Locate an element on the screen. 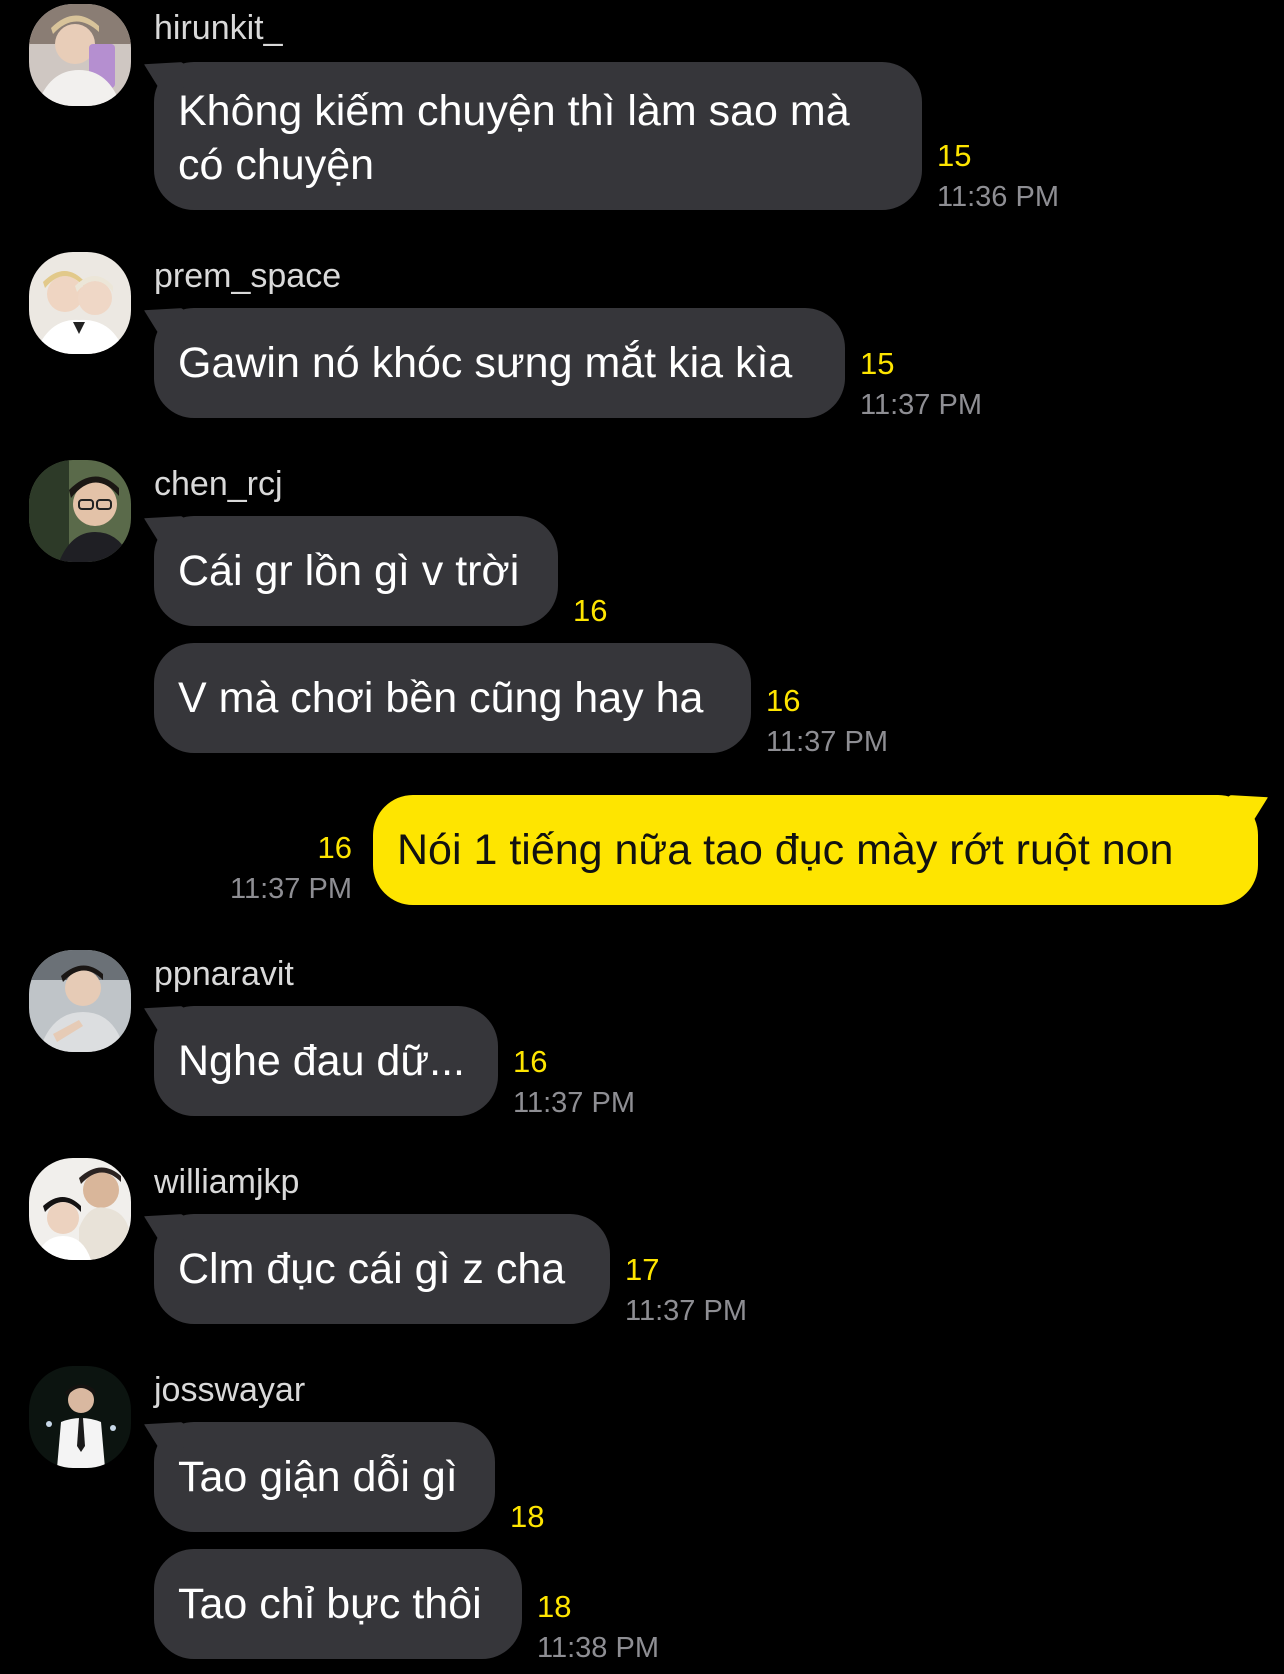 The height and width of the screenshot is (1674, 1284). sender-name: williamjkp is located at coordinates (227, 1182).